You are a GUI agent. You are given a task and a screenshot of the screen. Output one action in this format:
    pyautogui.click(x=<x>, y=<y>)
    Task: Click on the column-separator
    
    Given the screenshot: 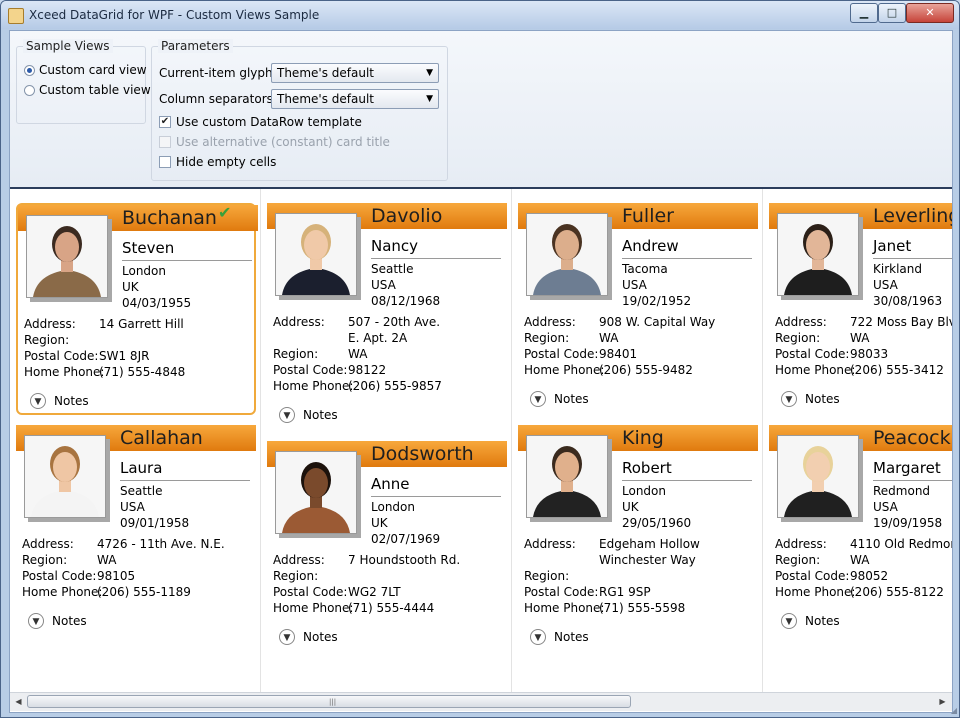 What is the action you would take?
    pyautogui.click(x=511, y=440)
    